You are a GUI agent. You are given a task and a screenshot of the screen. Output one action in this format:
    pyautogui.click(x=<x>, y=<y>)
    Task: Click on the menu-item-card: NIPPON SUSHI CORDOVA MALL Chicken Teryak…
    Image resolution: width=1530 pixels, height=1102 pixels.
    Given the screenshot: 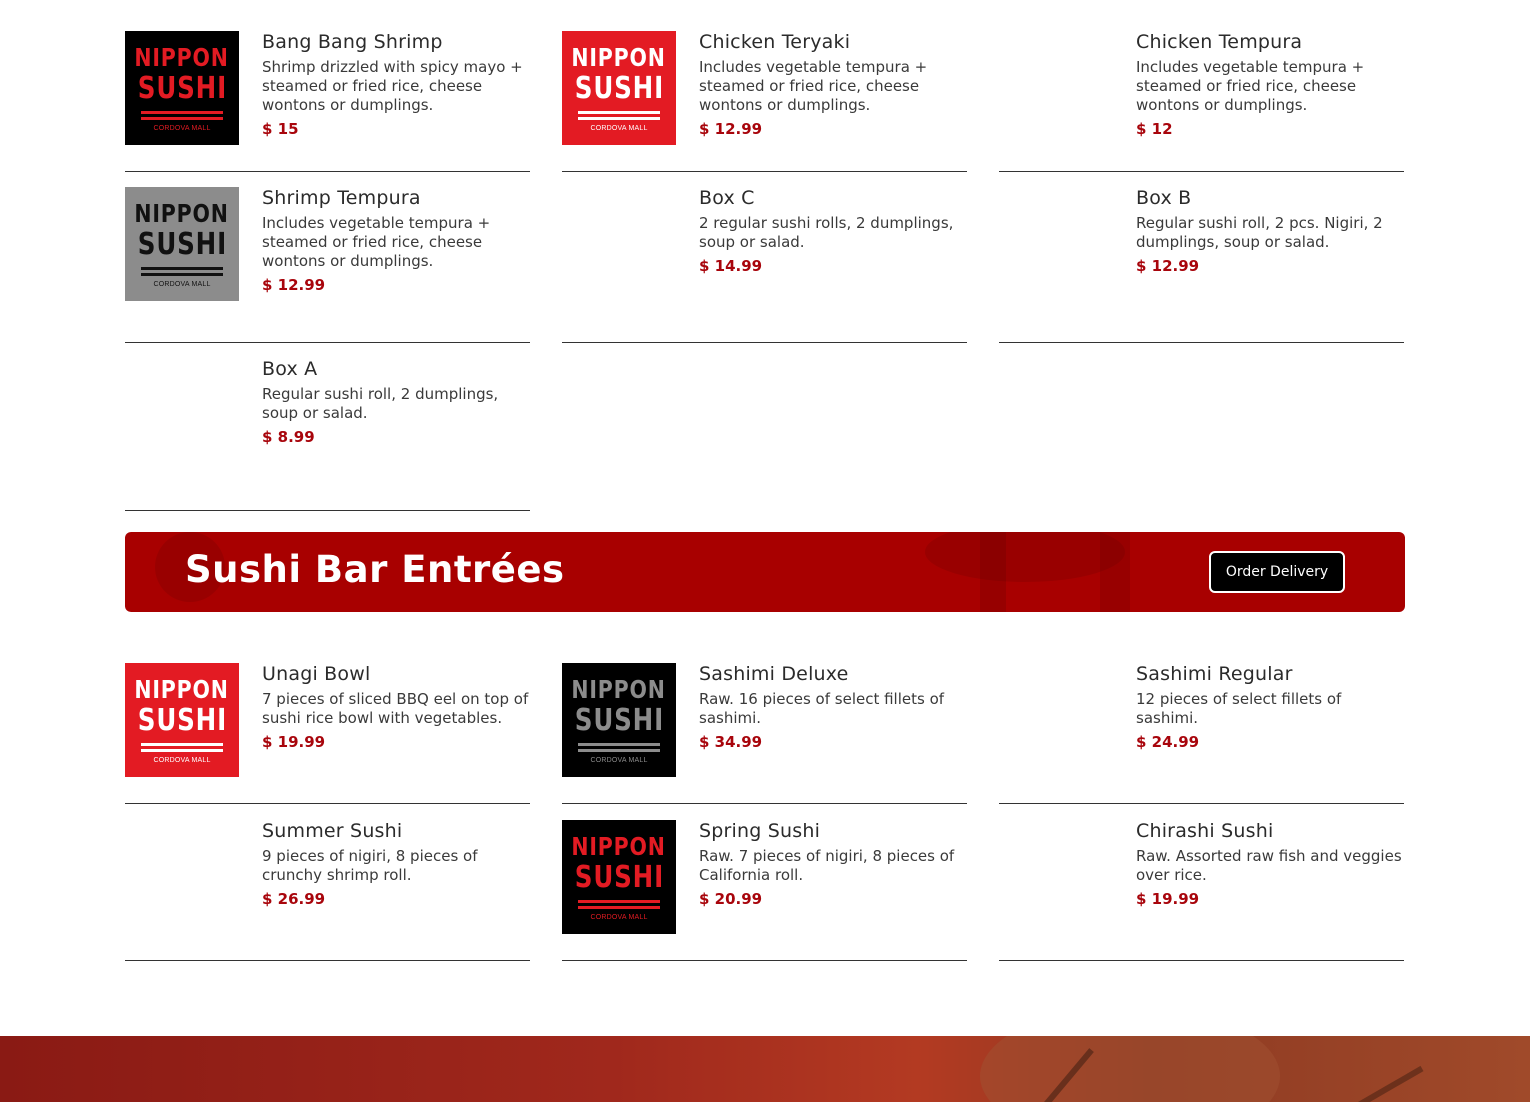 What is the action you would take?
    pyautogui.click(x=764, y=101)
    